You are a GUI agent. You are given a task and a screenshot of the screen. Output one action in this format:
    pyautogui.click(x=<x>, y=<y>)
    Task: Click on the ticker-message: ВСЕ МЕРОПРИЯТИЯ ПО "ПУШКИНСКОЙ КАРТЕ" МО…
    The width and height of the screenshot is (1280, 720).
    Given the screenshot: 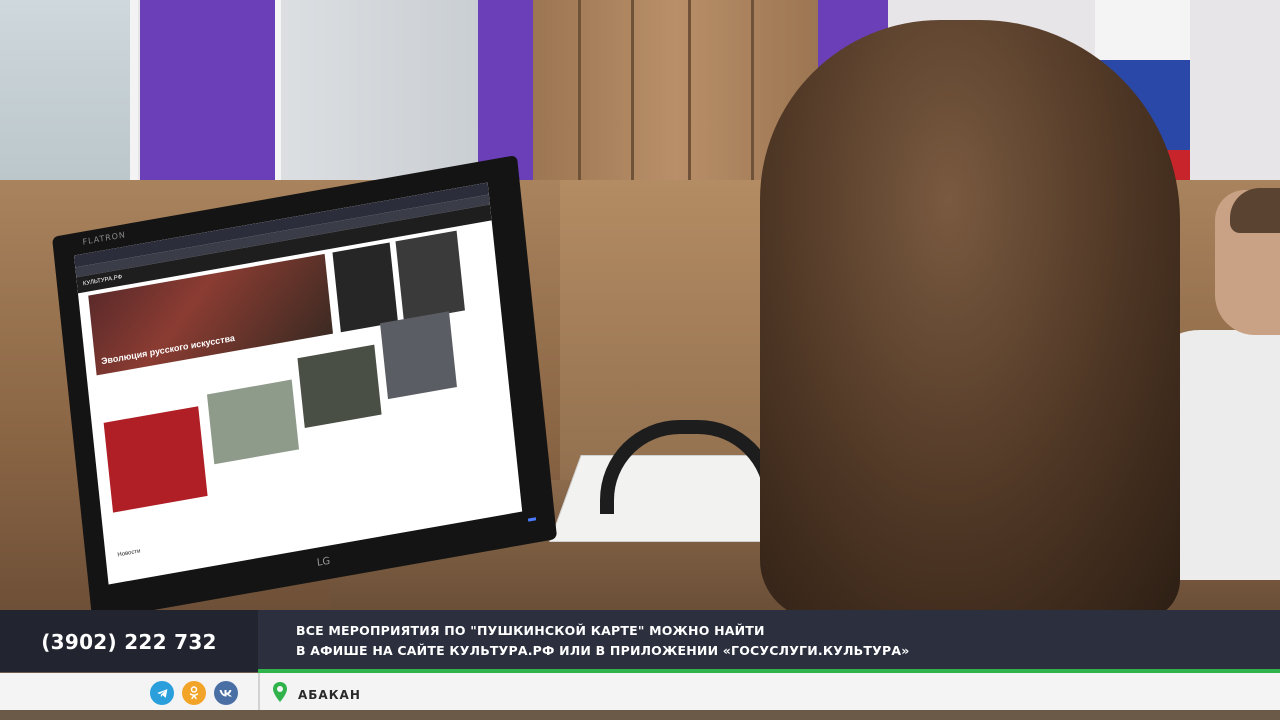 What is the action you would take?
    pyautogui.click(x=602, y=641)
    